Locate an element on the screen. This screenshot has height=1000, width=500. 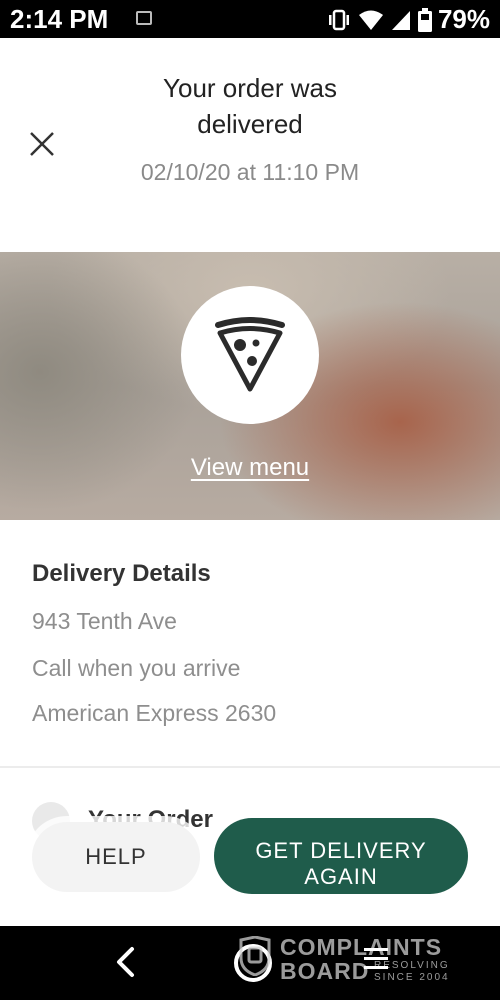
close-button is located at coordinates (42, 144).